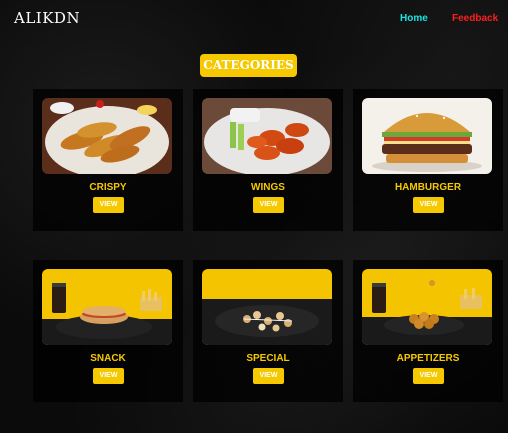 The image size is (508, 433). I want to click on view-special-button: VIEW, so click(268, 376).